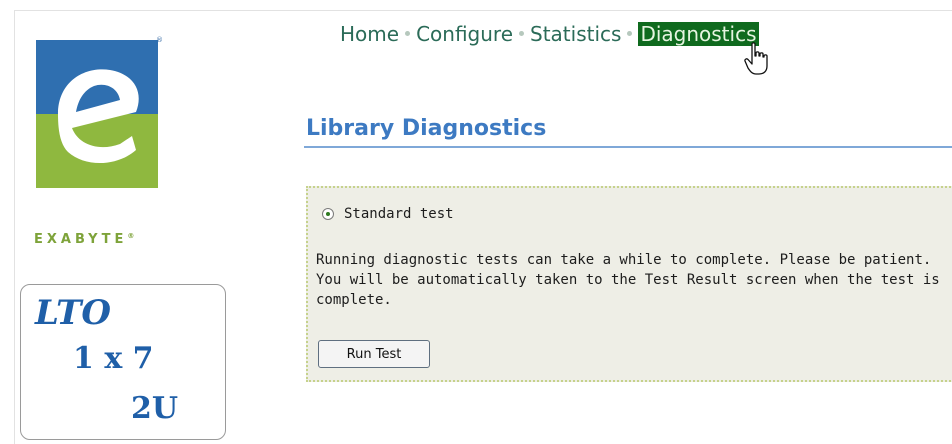 This screenshot has height=444, width=952. Describe the element at coordinates (628, 147) in the screenshot. I see `heading-divider` at that location.